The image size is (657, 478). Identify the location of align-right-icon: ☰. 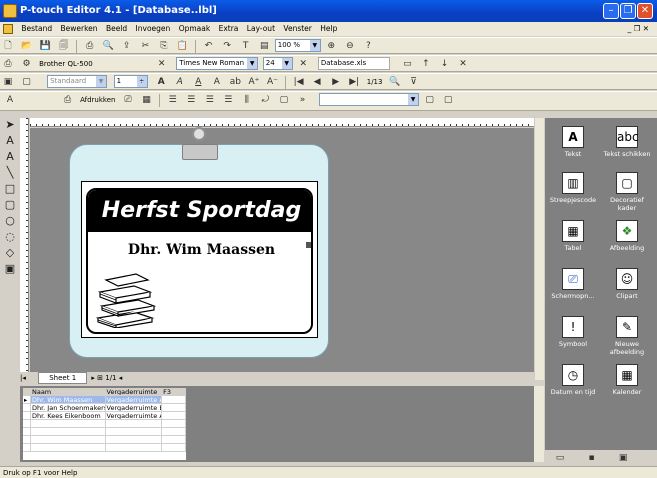
(210, 100).